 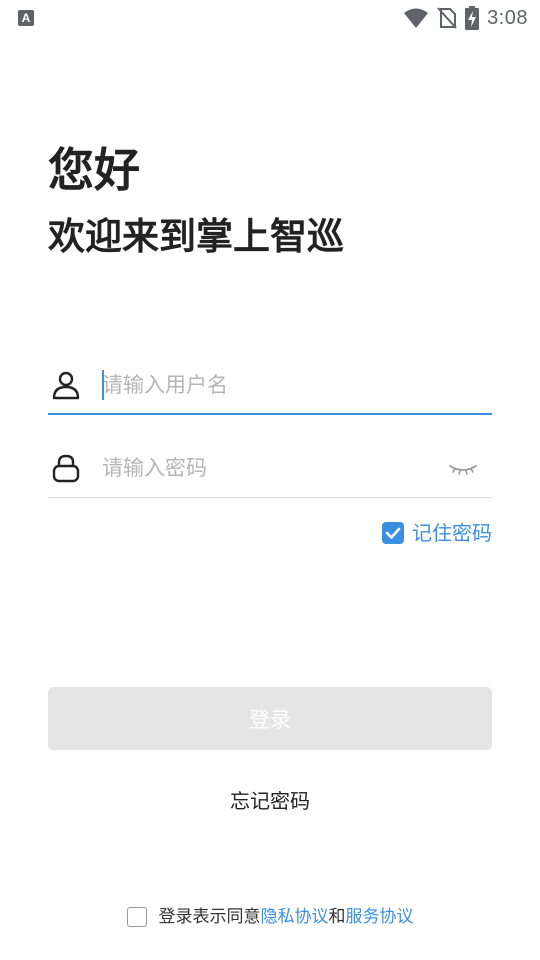 What do you see at coordinates (262, 385) in the screenshot?
I see `username-input` at bounding box center [262, 385].